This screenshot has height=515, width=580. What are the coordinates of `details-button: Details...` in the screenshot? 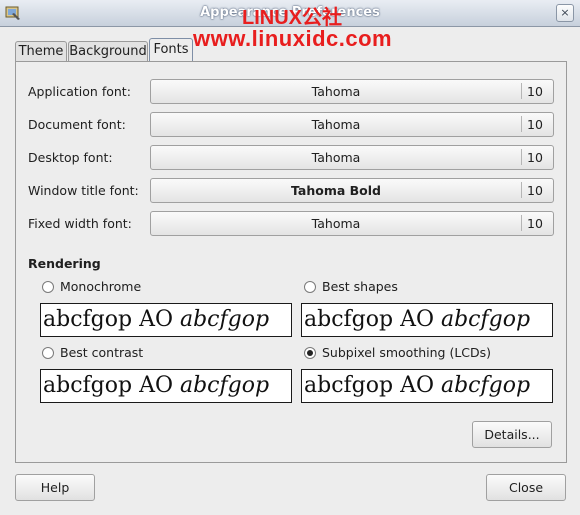 It's located at (512, 434).